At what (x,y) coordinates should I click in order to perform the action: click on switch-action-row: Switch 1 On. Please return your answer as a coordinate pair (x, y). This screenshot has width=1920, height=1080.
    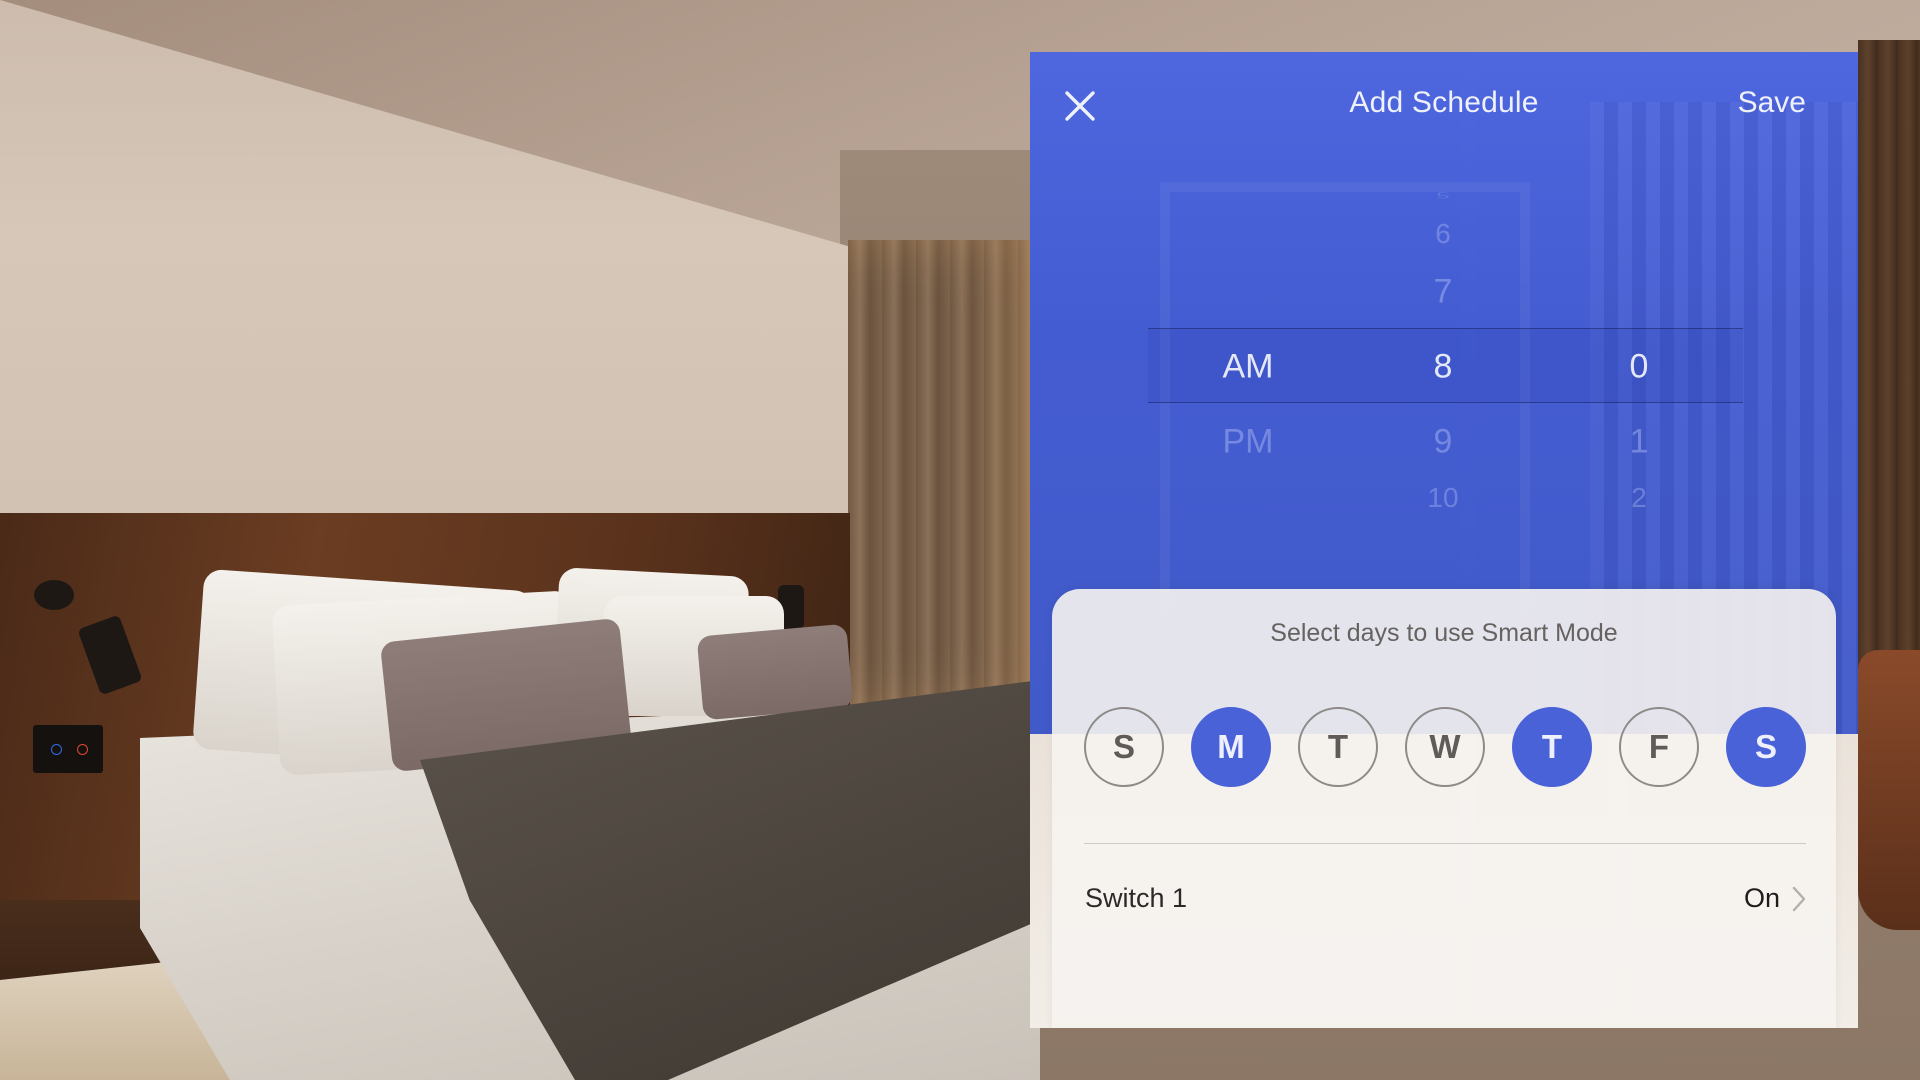
    Looking at the image, I should click on (1445, 898).